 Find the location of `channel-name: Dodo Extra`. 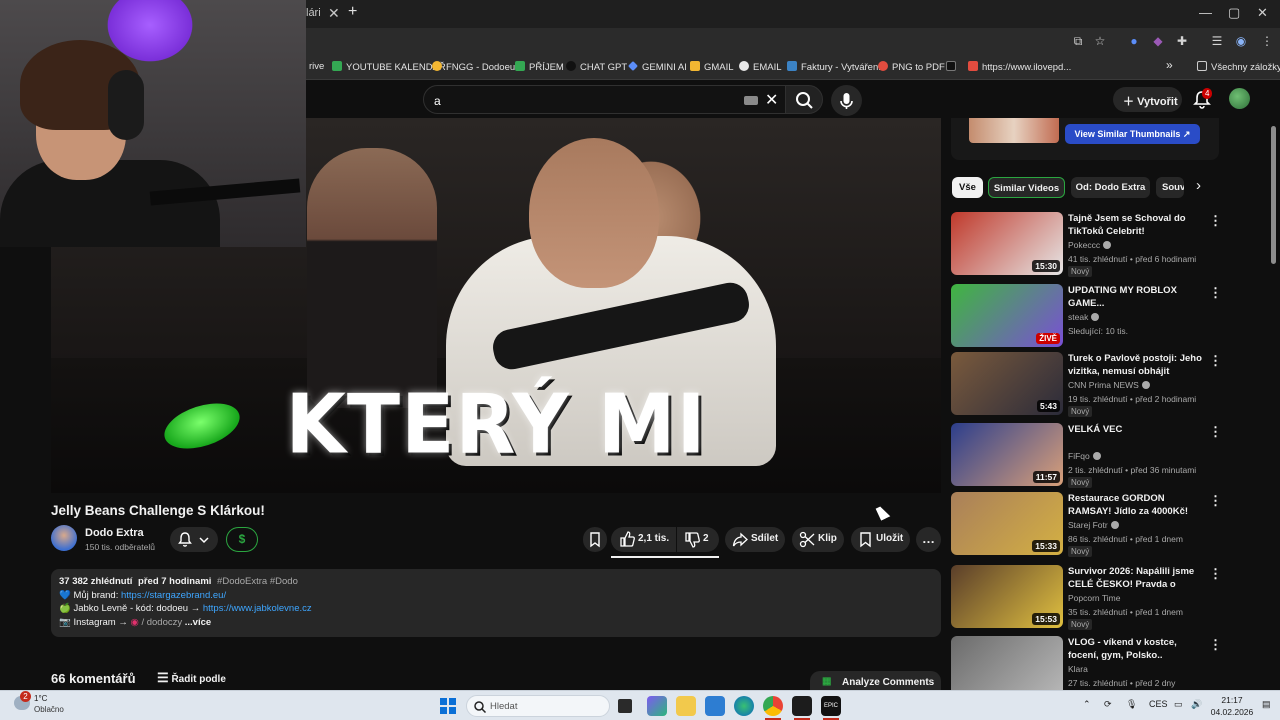

channel-name: Dodo Extra is located at coordinates (114, 533).